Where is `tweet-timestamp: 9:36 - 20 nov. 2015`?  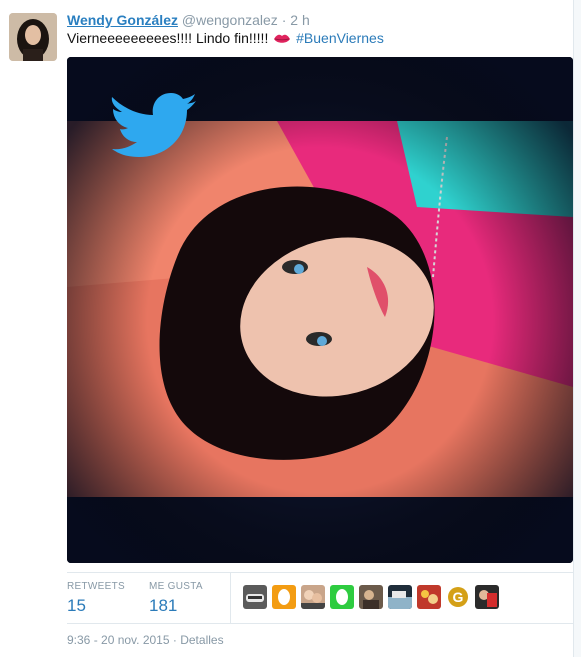
tweet-timestamp: 9:36 - 20 nov. 2015 is located at coordinates (118, 640).